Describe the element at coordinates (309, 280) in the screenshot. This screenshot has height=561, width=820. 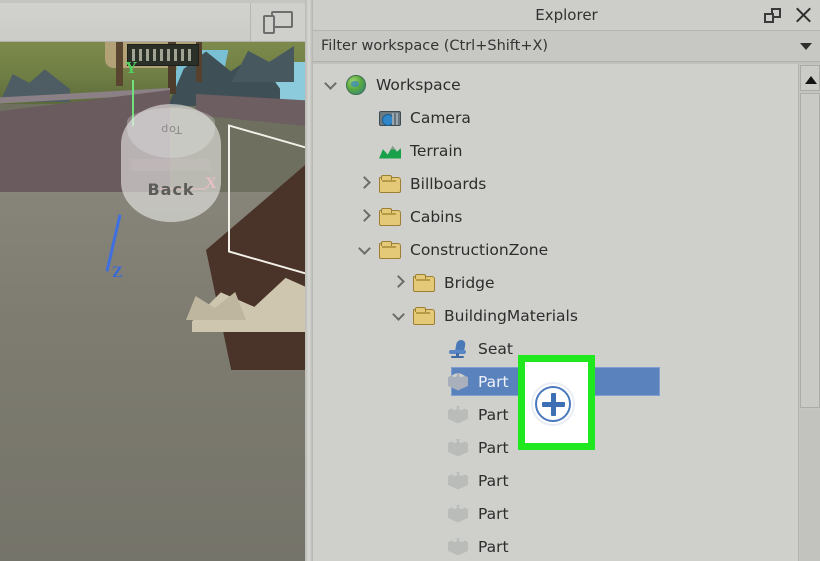
I see `panel-divider` at that location.